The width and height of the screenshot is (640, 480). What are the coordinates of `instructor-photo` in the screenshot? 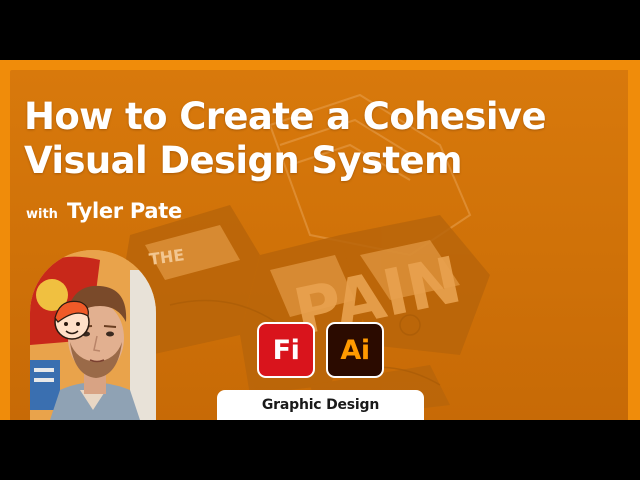 It's located at (93, 335).